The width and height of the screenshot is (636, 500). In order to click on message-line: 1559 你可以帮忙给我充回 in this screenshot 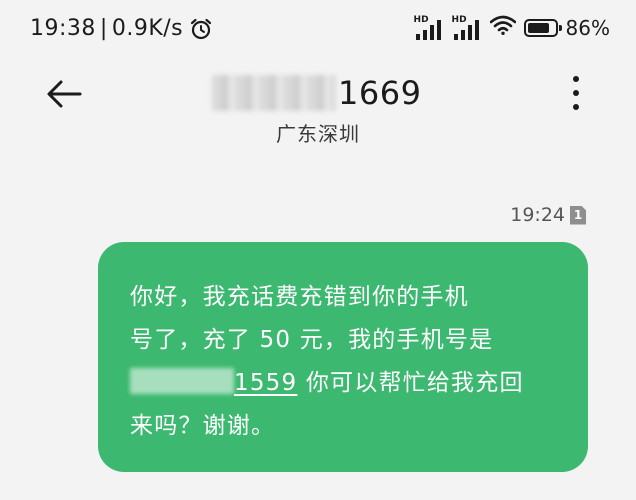, I will do `click(344, 383)`.